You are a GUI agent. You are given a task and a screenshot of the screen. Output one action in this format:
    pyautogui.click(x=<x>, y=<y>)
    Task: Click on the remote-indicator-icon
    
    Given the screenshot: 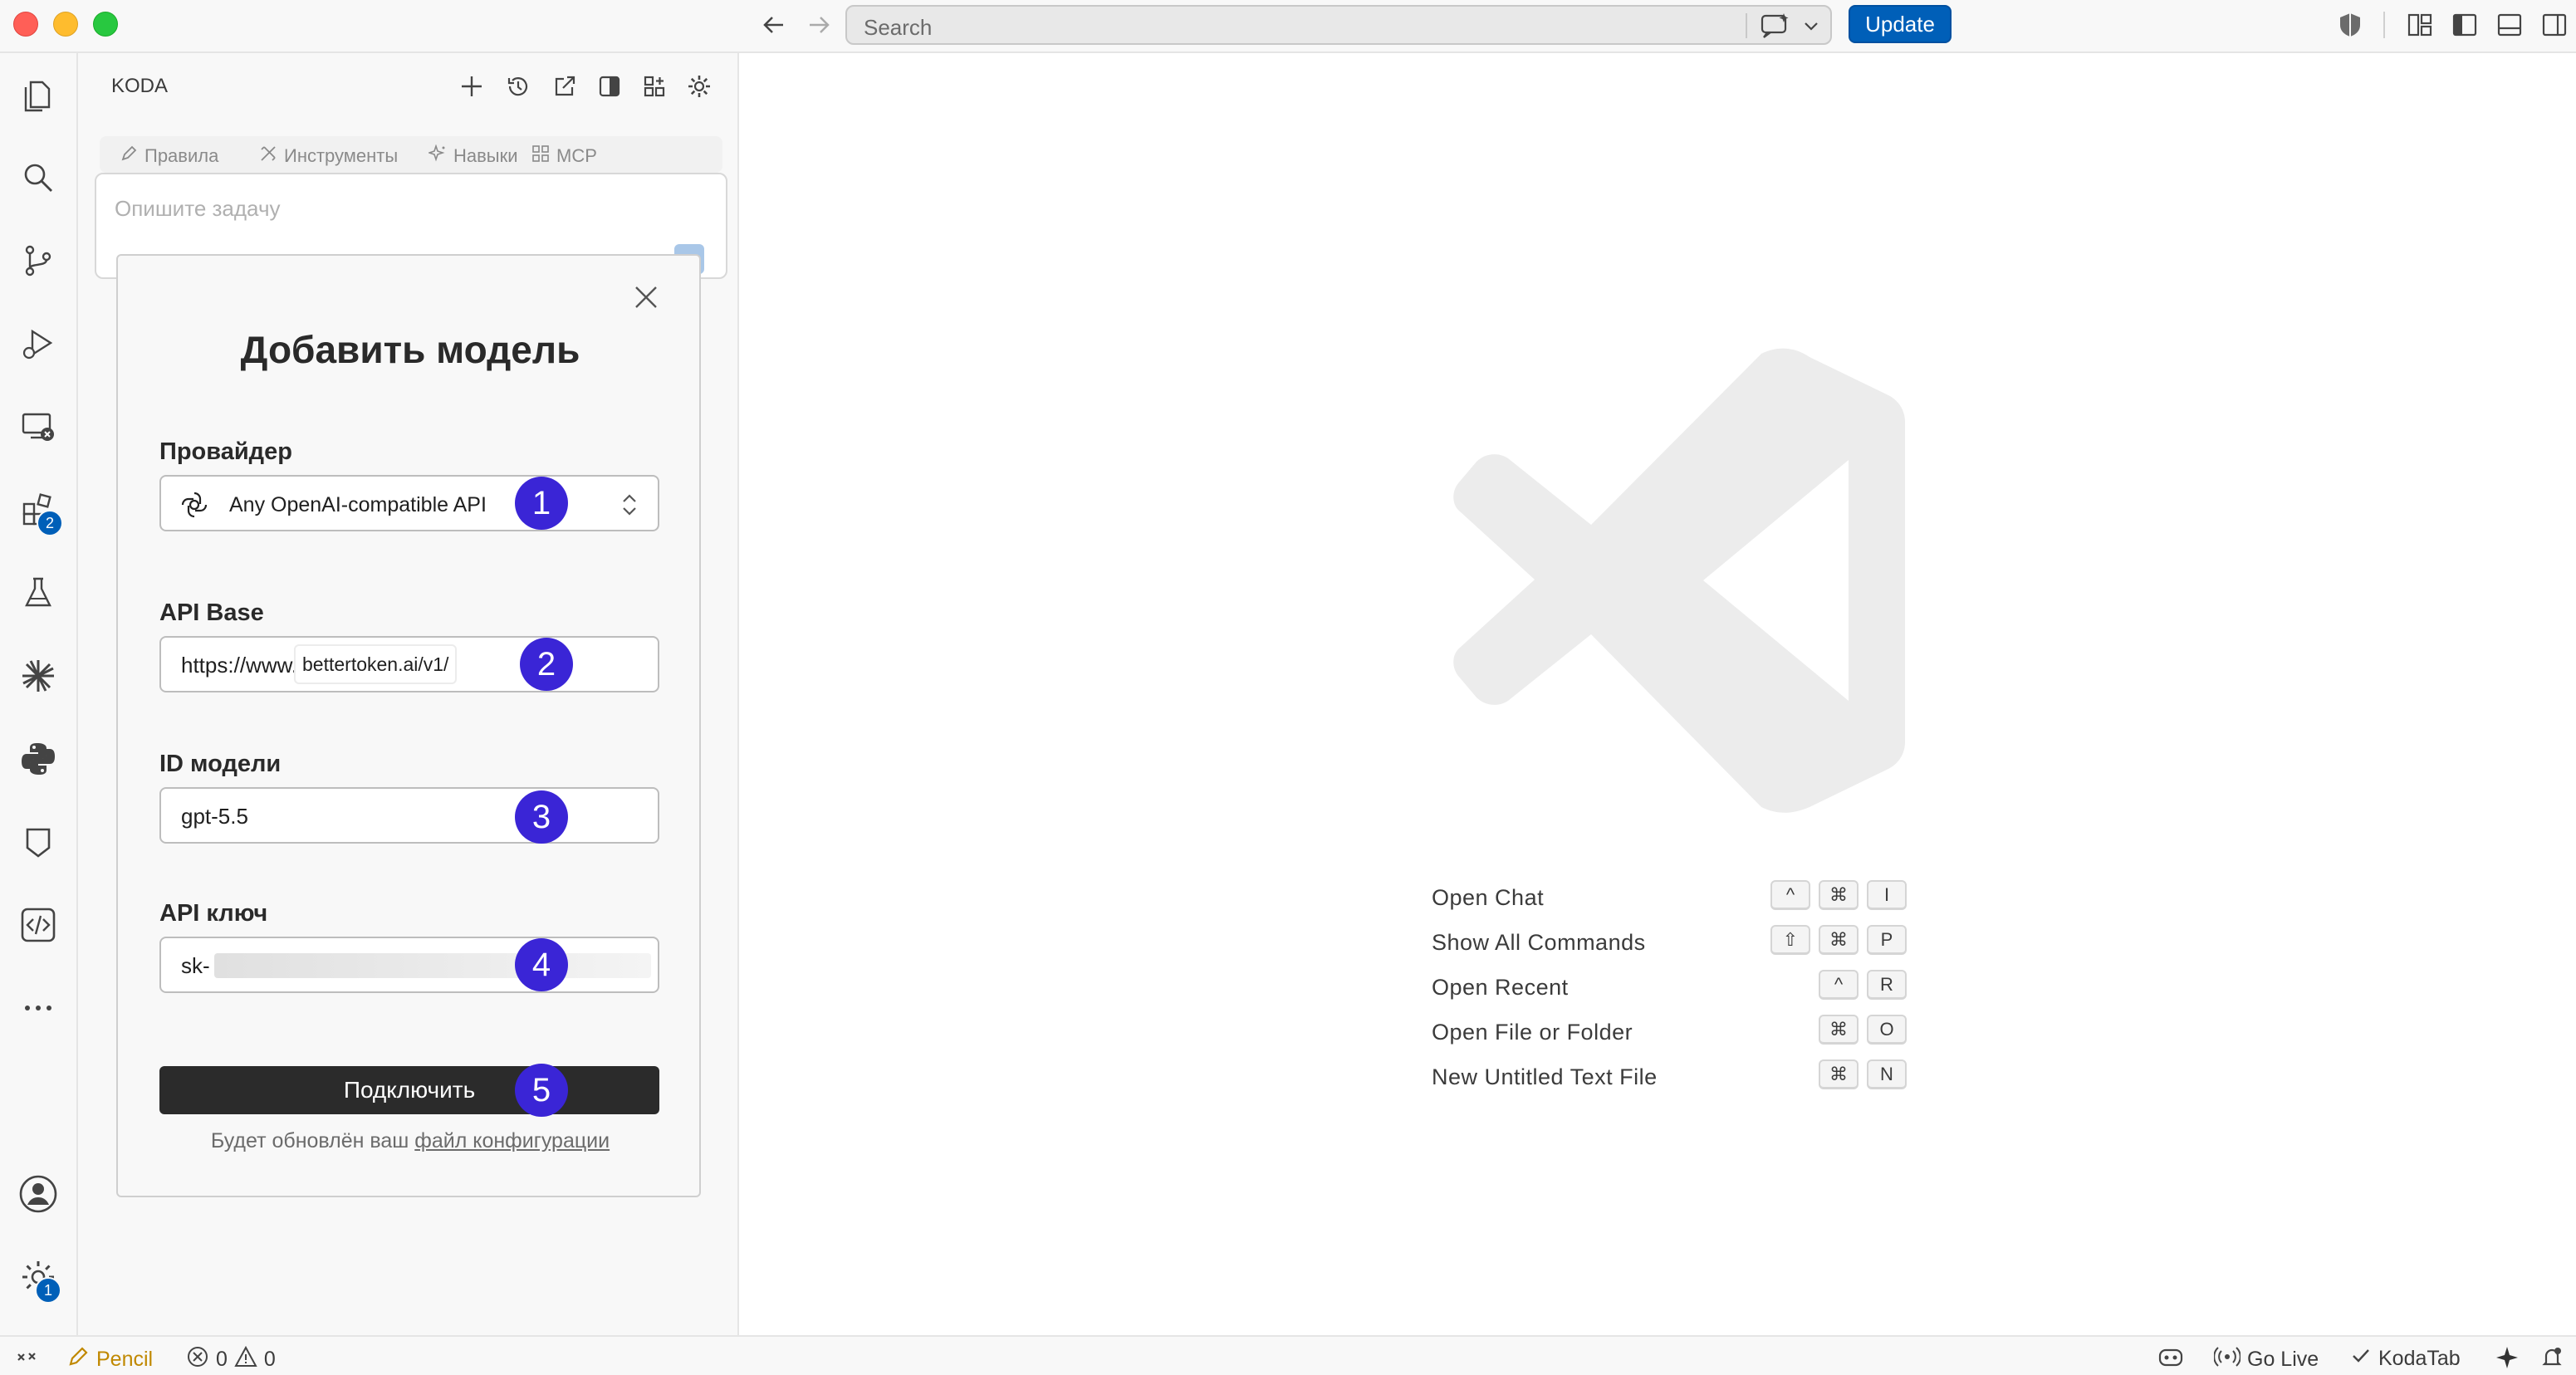 What is the action you would take?
    pyautogui.click(x=27, y=1356)
    